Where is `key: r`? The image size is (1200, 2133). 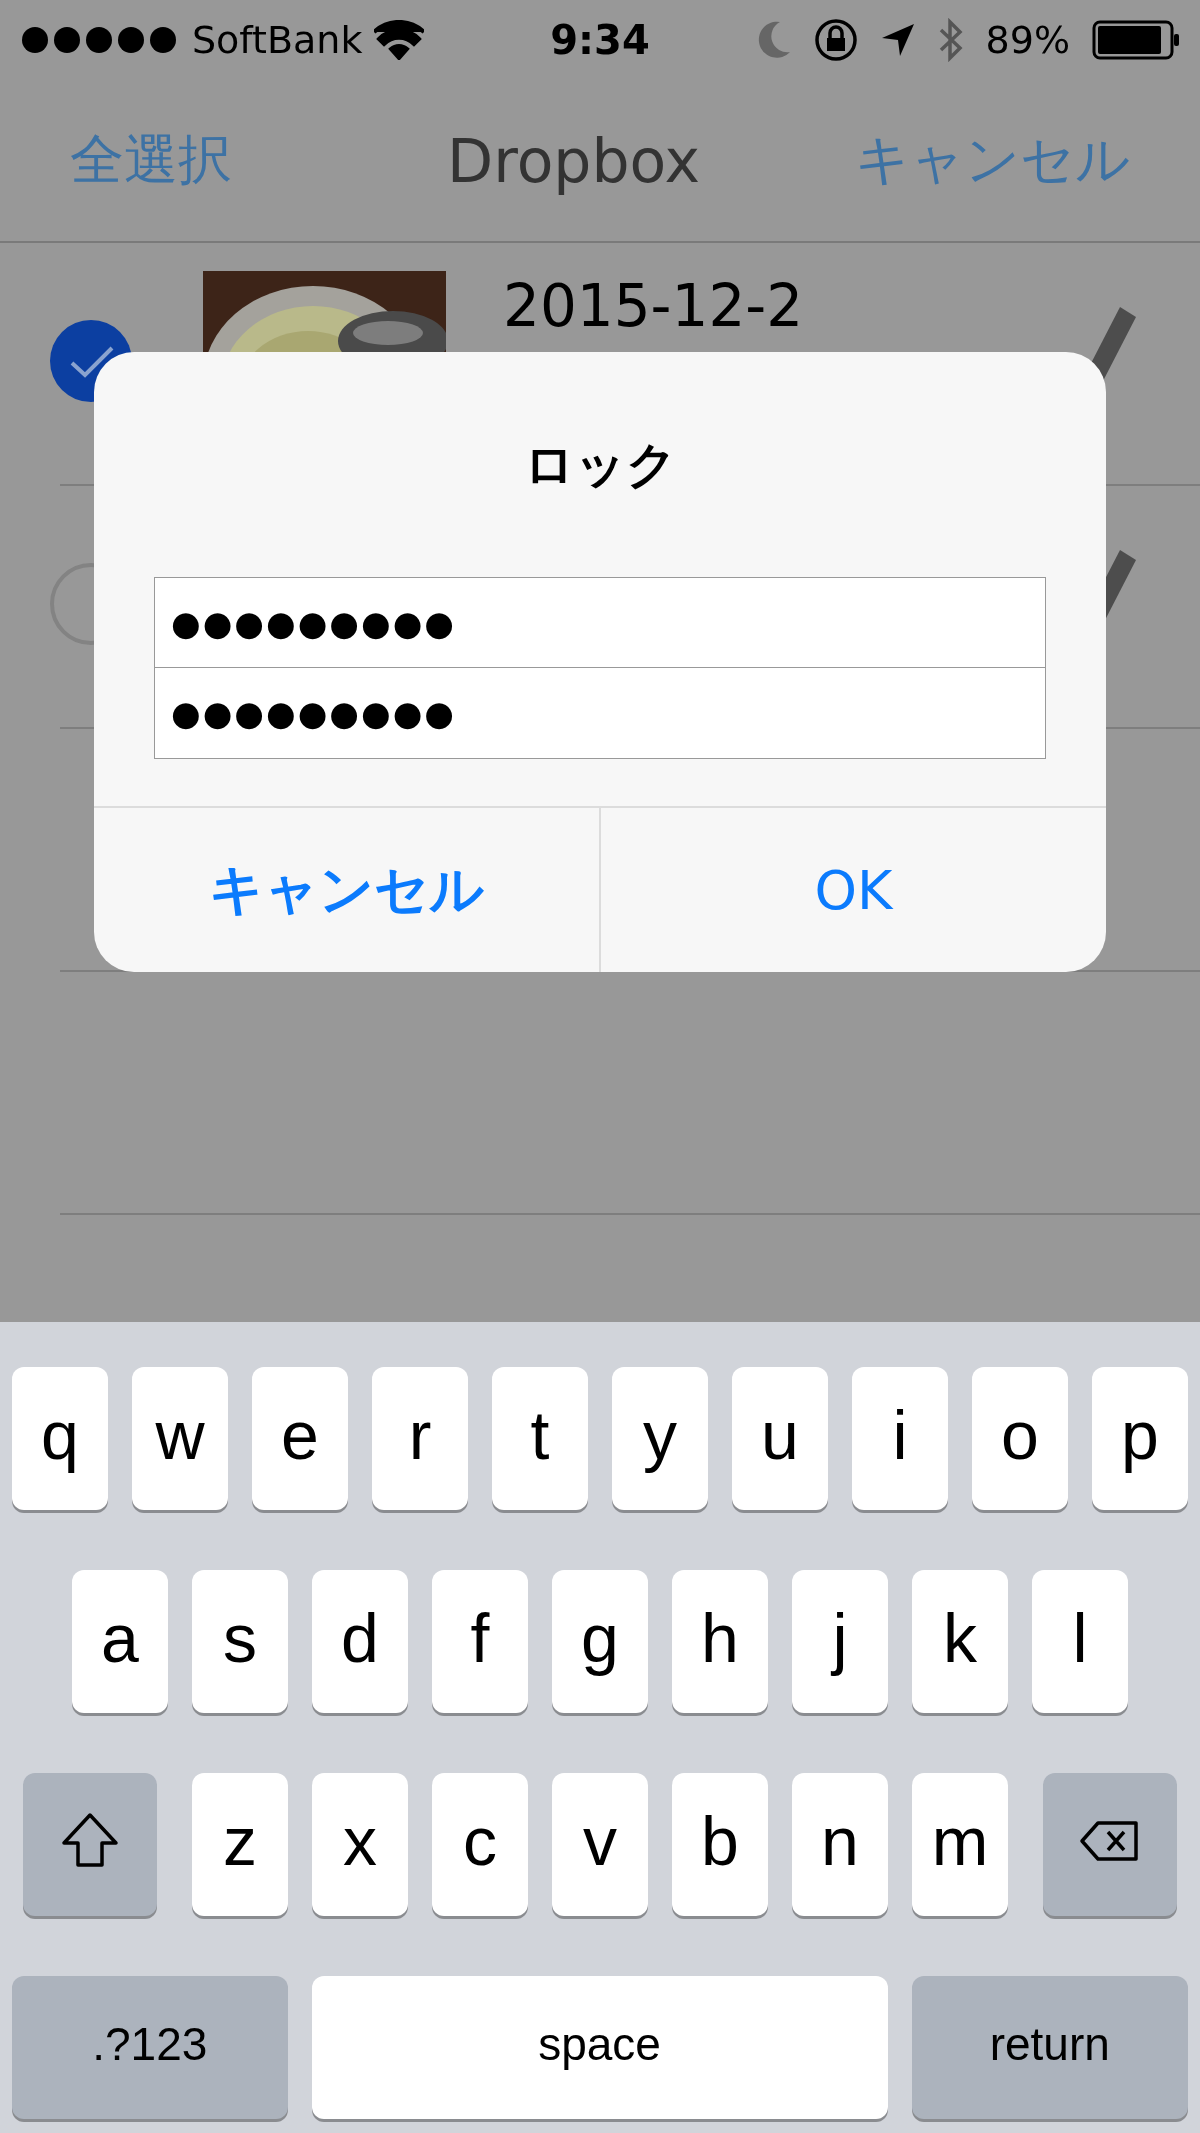 key: r is located at coordinates (420, 1438).